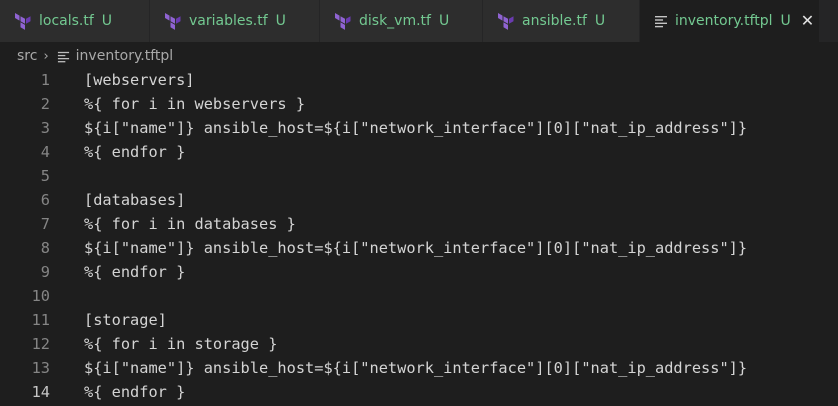 This screenshot has width=838, height=406. What do you see at coordinates (419, 344) in the screenshot?
I see `code-line: 12 %{ for i in storage }` at bounding box center [419, 344].